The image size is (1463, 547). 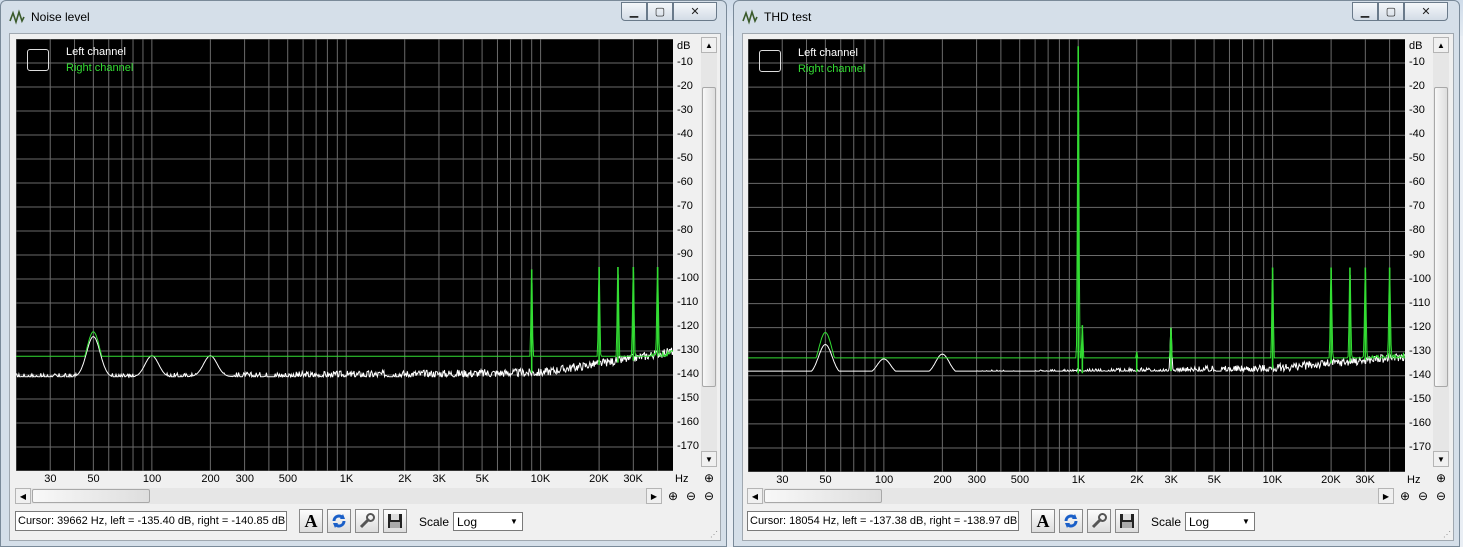 What do you see at coordinates (93, 479) in the screenshot?
I see `x-tick-label: 50` at bounding box center [93, 479].